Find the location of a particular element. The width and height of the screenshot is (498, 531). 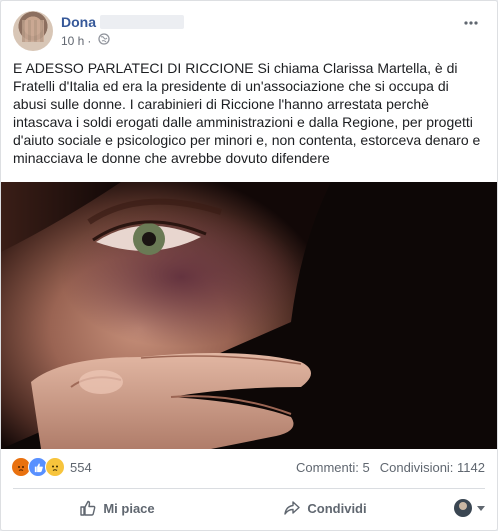

author-row: Dona is located at coordinates (122, 22).